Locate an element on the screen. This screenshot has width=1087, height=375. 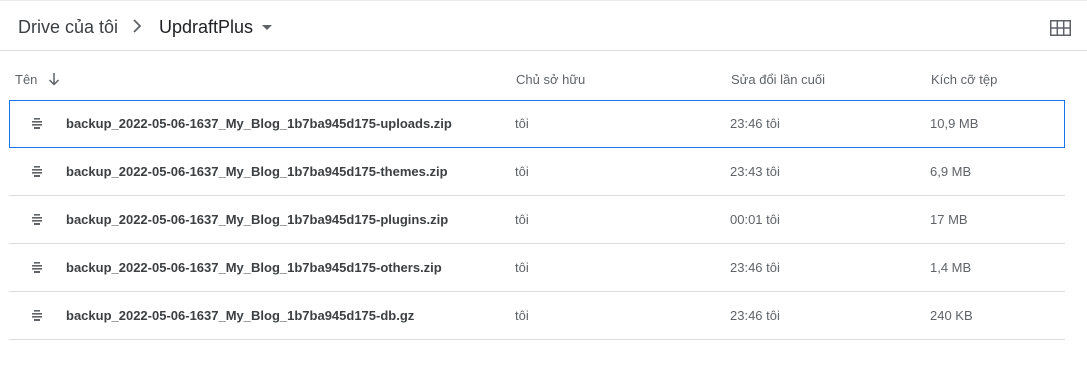
sort-arrow-down-icon is located at coordinates (54, 79).